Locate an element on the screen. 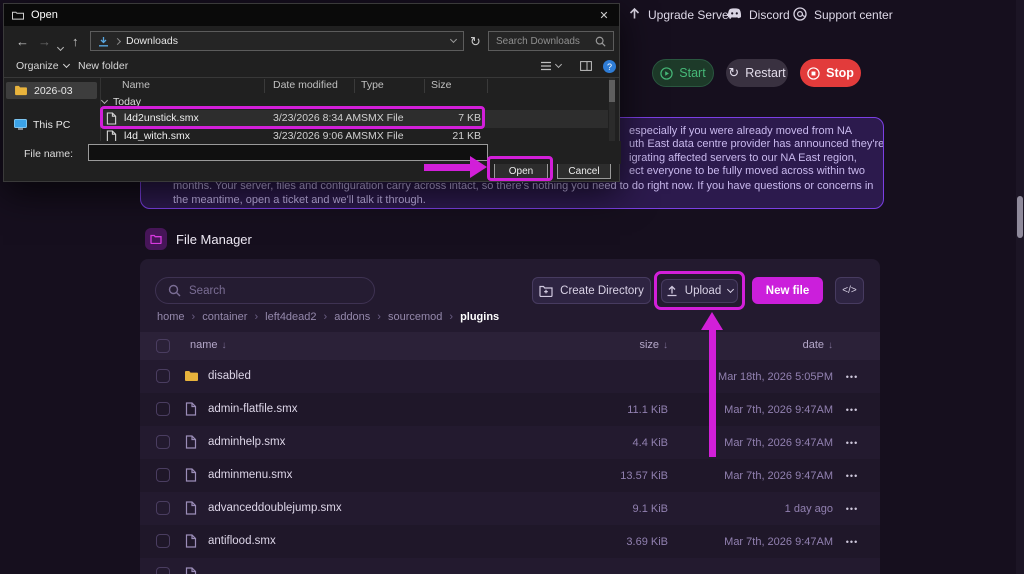 The height and width of the screenshot is (574, 1024). create-directory-button: Create Directory is located at coordinates (591, 290).